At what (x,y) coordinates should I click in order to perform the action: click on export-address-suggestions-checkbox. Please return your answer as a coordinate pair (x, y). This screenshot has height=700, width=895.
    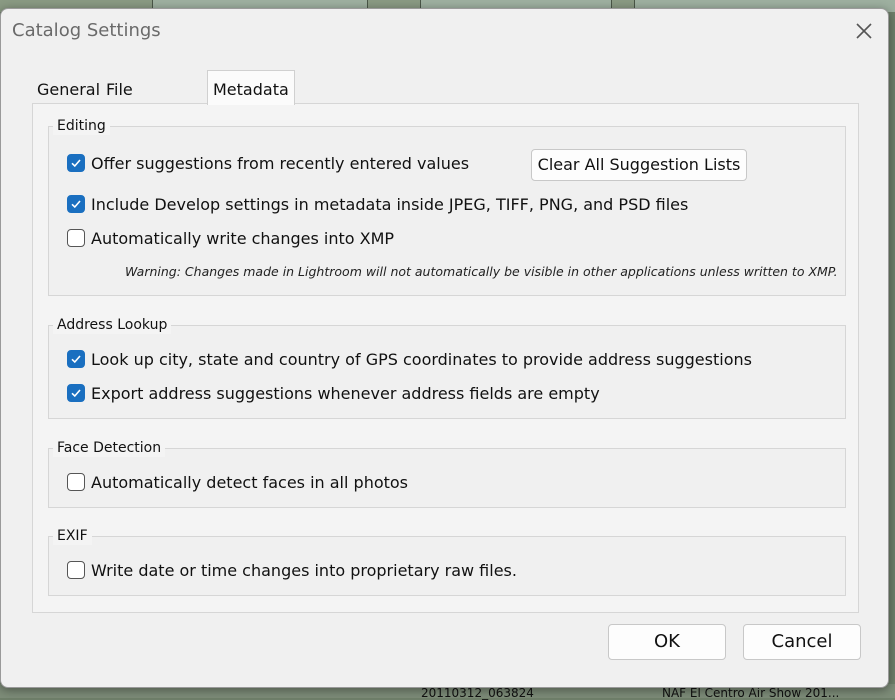
    Looking at the image, I should click on (76, 393).